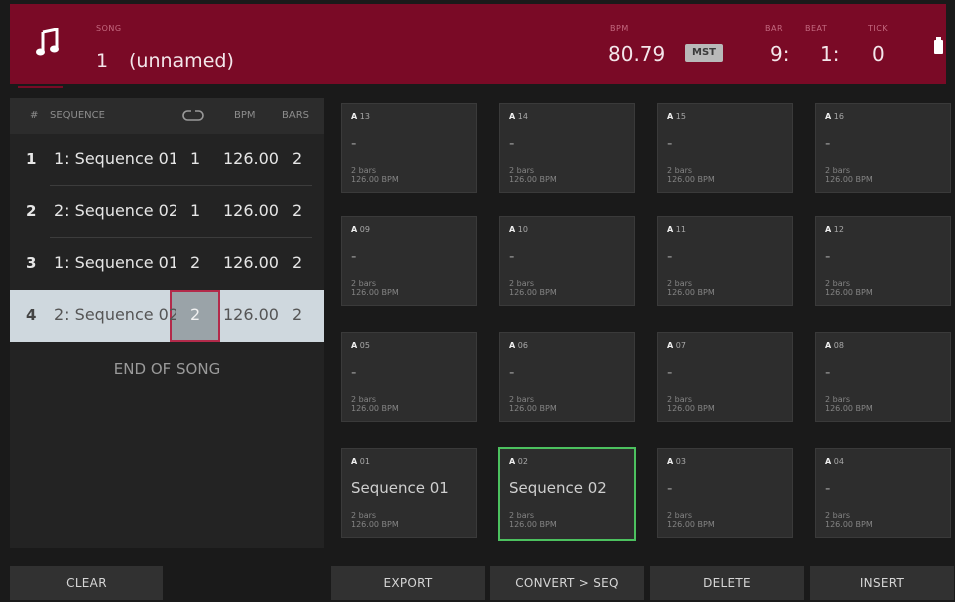 Image resolution: width=955 pixels, height=602 pixels. Describe the element at coordinates (181, 61) in the screenshot. I see `song-name: (unnamed)` at that location.